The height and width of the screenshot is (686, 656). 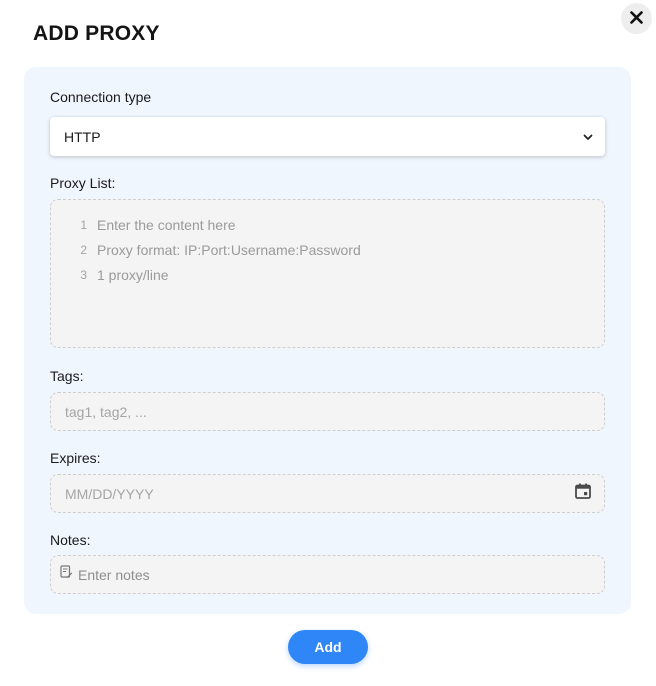 What do you see at coordinates (166, 224) in the screenshot?
I see `line-placeholder: Enter the content here` at bounding box center [166, 224].